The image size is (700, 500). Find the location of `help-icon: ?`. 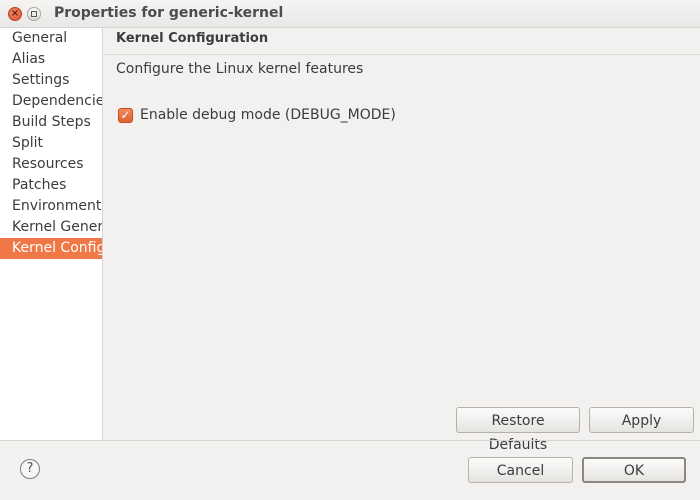

help-icon: ? is located at coordinates (30, 469).